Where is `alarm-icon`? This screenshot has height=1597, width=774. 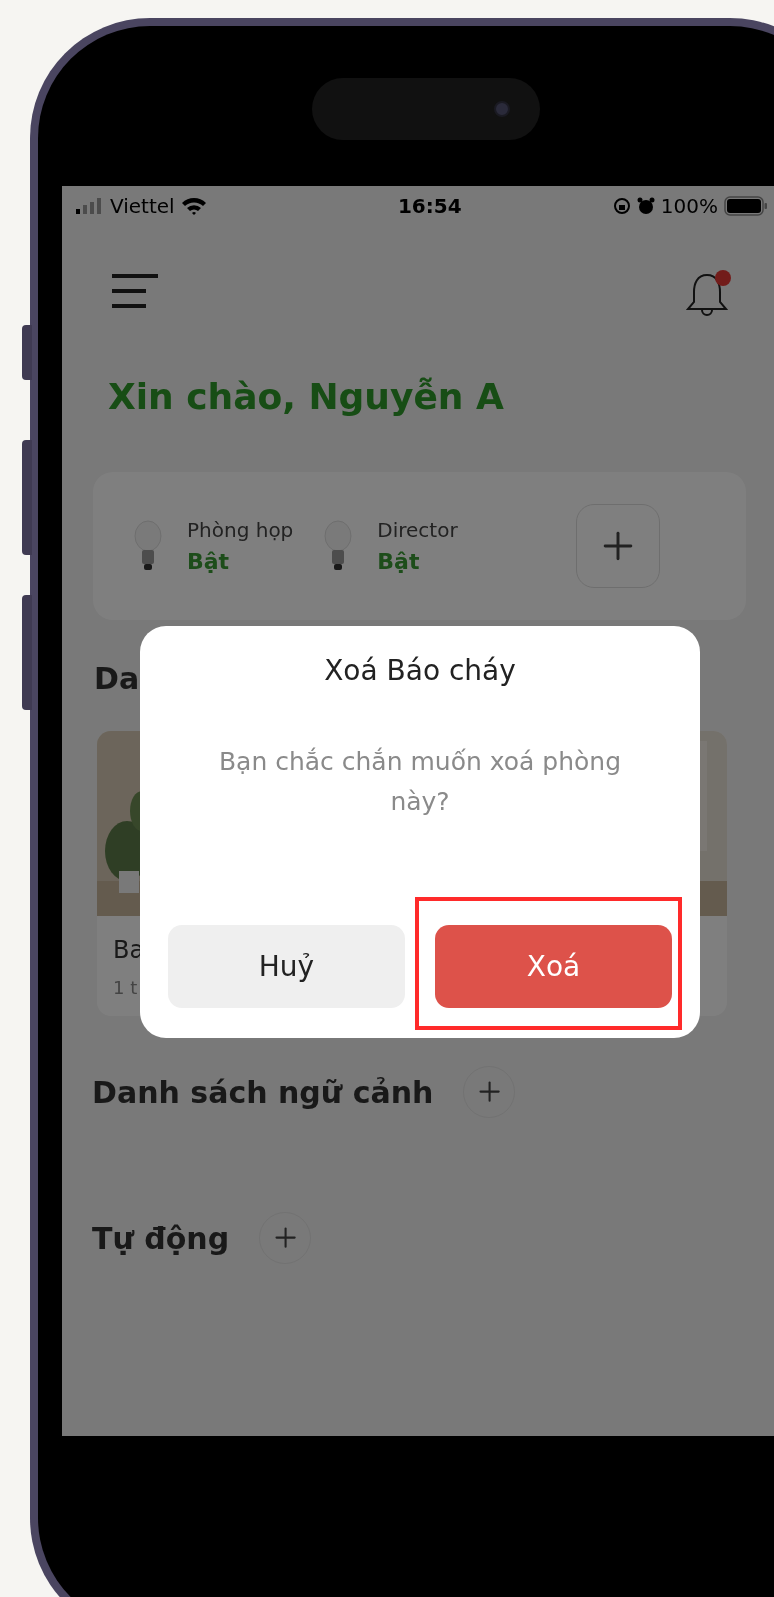
alarm-icon is located at coordinates (645, 206).